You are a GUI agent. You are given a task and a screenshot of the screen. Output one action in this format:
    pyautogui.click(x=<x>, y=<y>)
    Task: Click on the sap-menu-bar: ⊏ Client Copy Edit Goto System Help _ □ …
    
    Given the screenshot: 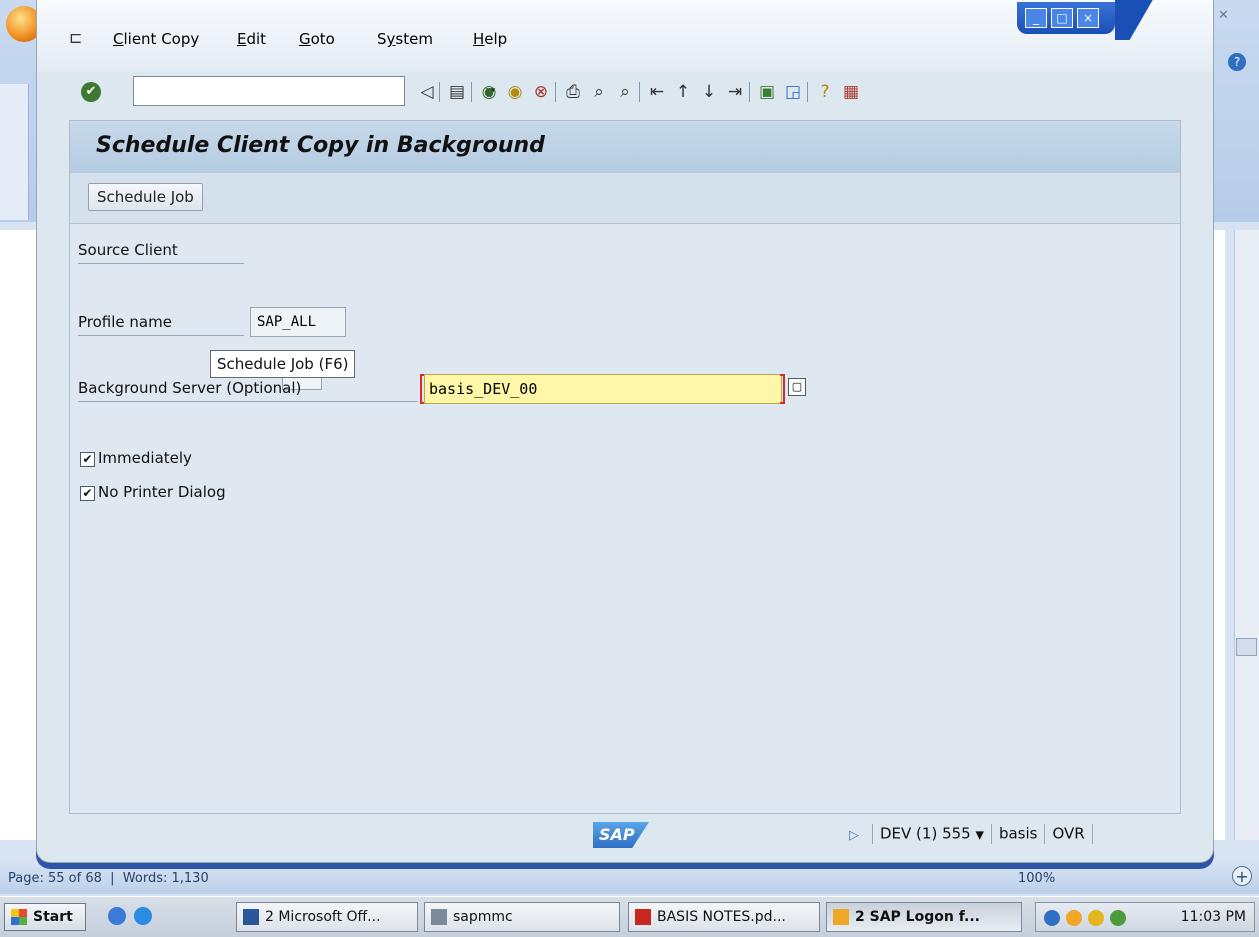 What is the action you would take?
    pyautogui.click(x=625, y=36)
    